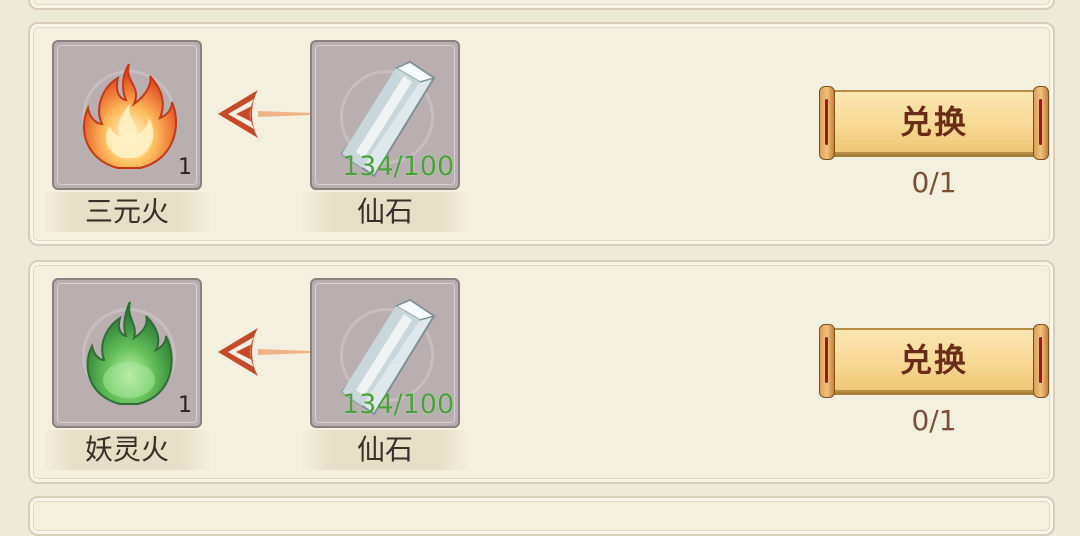 The width and height of the screenshot is (1080, 536). Describe the element at coordinates (541, 516) in the screenshot. I see `exchange-row-partial-bottom` at that location.